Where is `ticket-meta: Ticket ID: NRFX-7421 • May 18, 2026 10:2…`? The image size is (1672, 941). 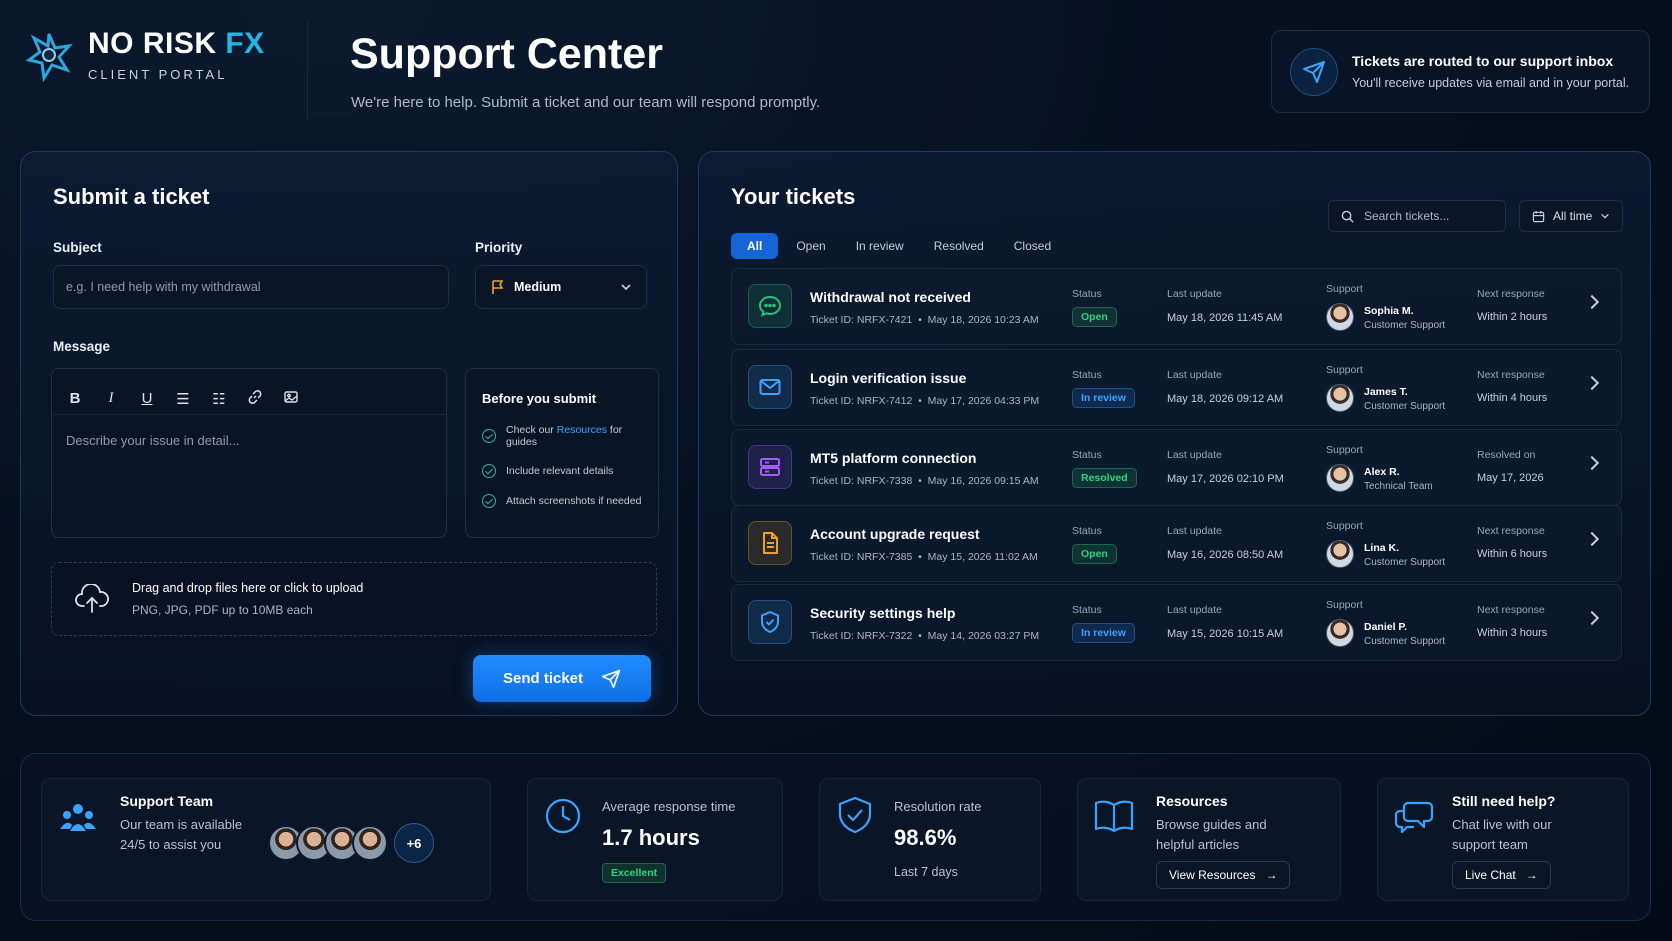
ticket-meta: Ticket ID: NRFX-7421 • May 18, 2026 10:2… is located at coordinates (924, 320).